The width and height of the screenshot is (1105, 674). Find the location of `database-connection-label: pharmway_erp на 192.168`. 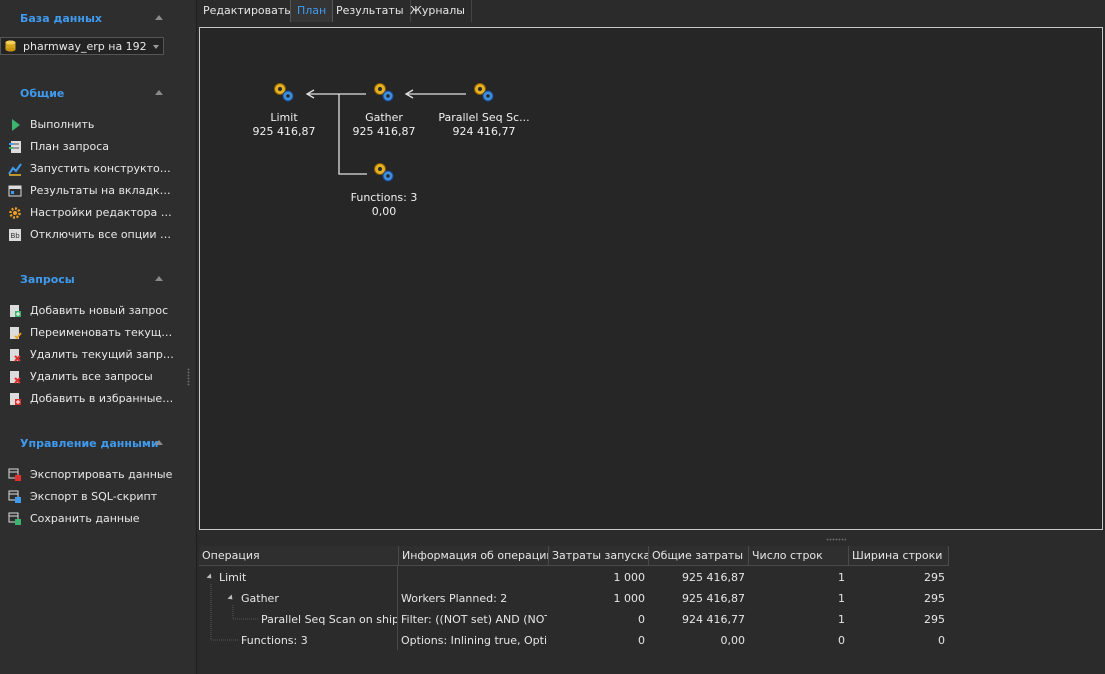

database-connection-label: pharmway_erp на 192.168 is located at coordinates (85, 46).